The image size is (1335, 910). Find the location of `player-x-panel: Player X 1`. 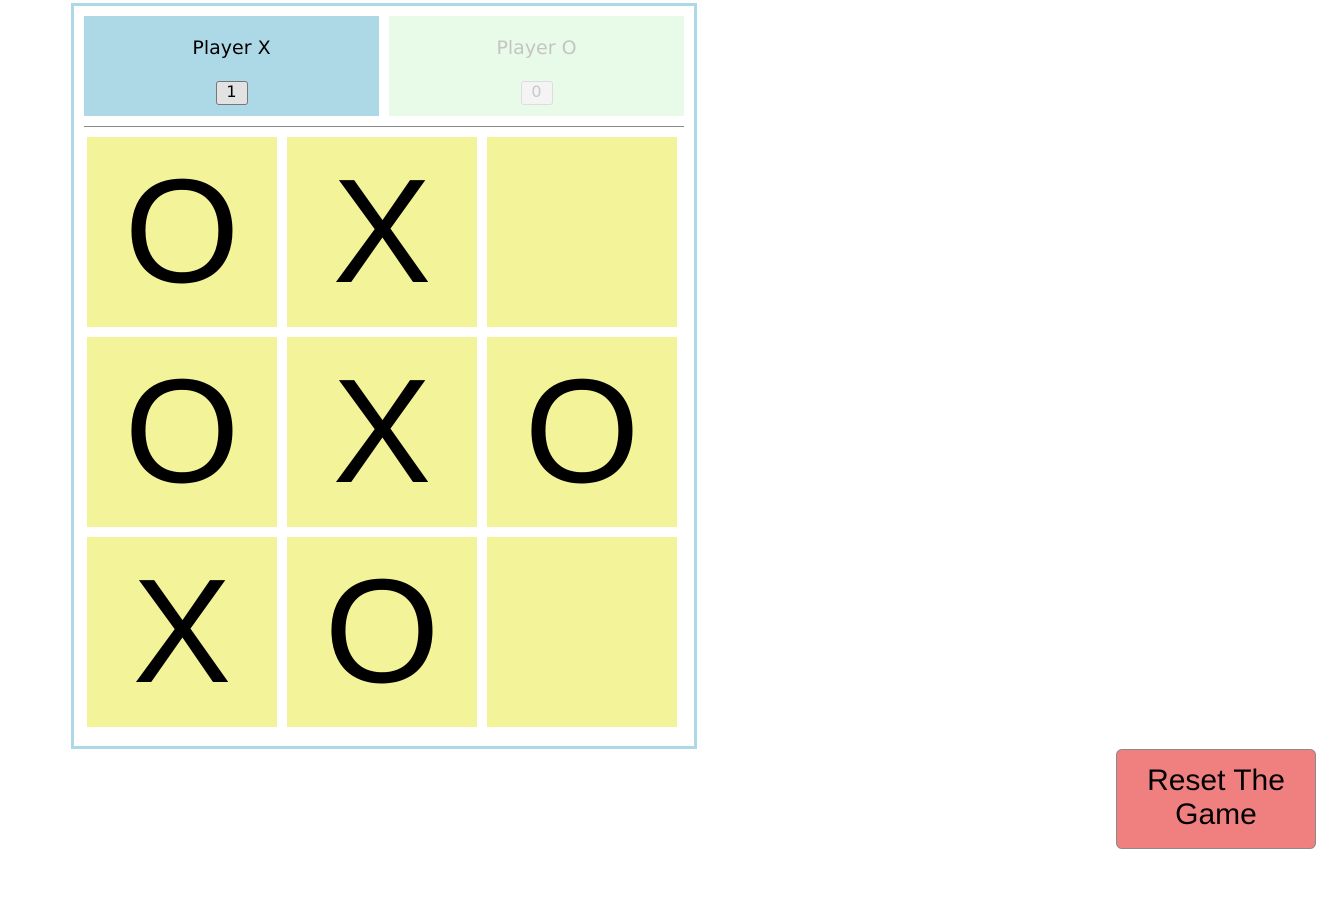

player-x-panel: Player X 1 is located at coordinates (231, 66).